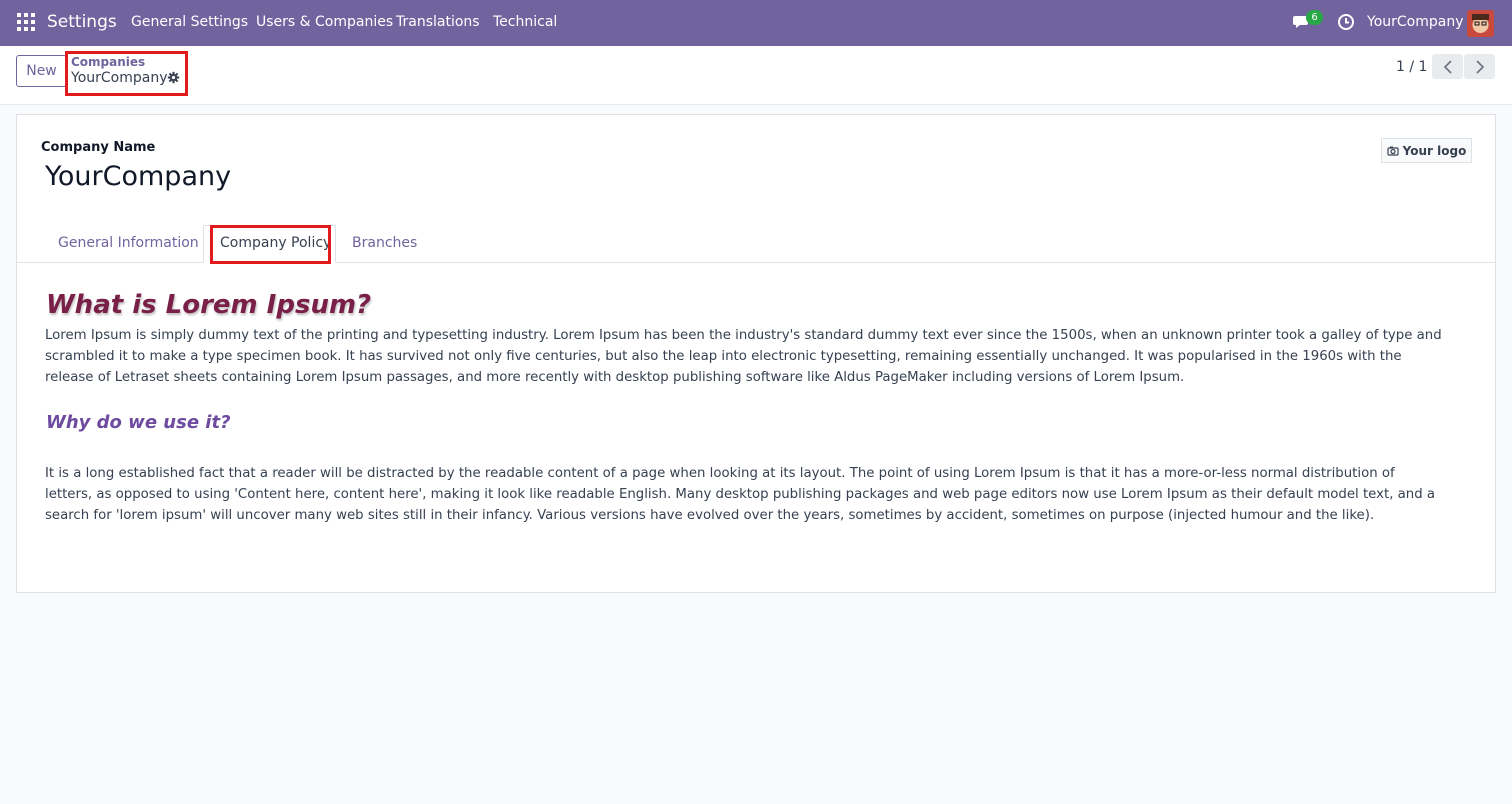 The width and height of the screenshot is (1512, 804). Describe the element at coordinates (1480, 23) in the screenshot. I see `user-avatar` at that location.